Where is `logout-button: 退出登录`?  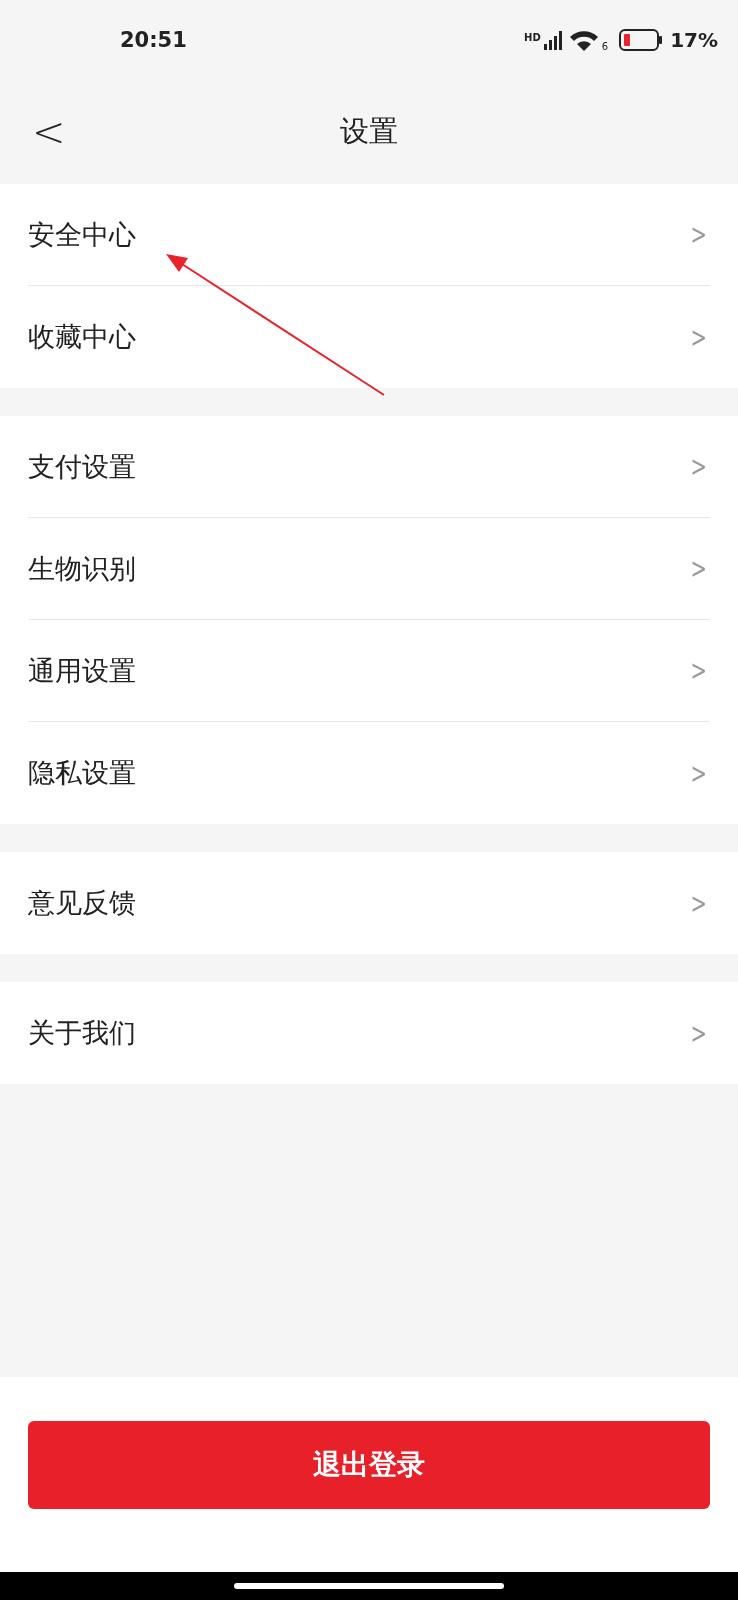
logout-button: 退出登录 is located at coordinates (369, 1465).